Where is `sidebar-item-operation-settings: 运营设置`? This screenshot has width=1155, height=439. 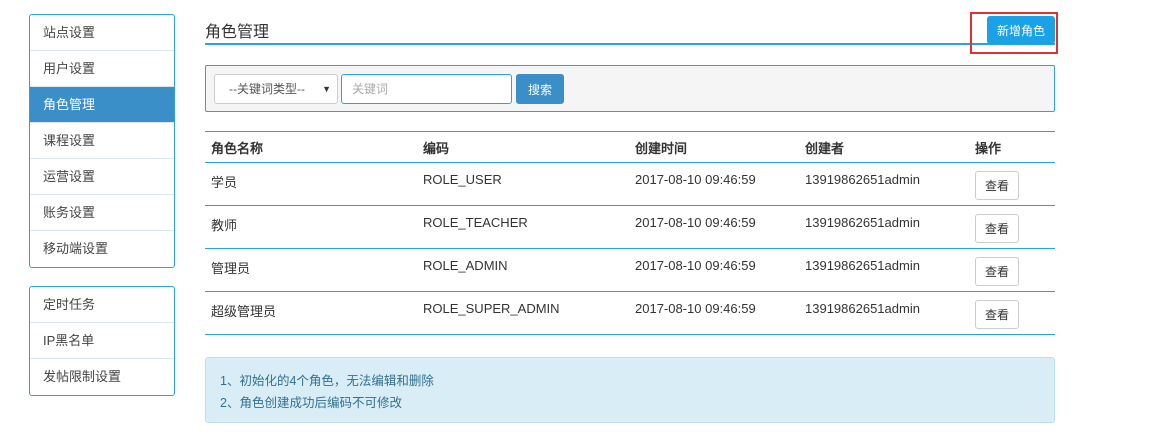
sidebar-item-operation-settings: 运营设置 is located at coordinates (102, 177).